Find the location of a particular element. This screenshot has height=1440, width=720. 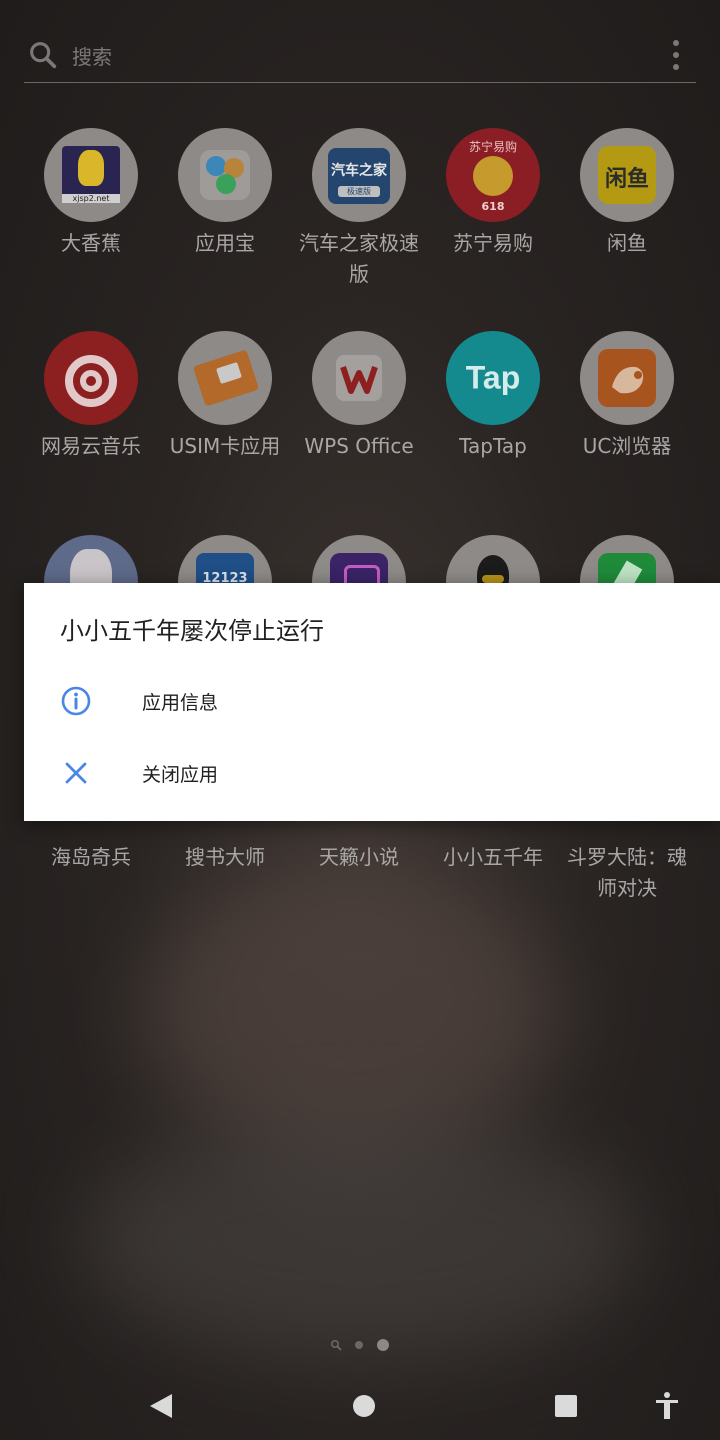

recents-icon is located at coordinates (566, 1406).